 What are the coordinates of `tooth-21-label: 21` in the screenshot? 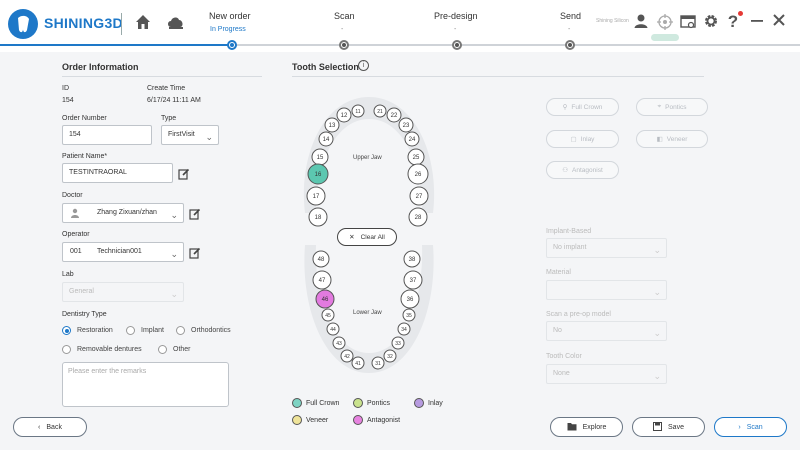 It's located at (380, 112).